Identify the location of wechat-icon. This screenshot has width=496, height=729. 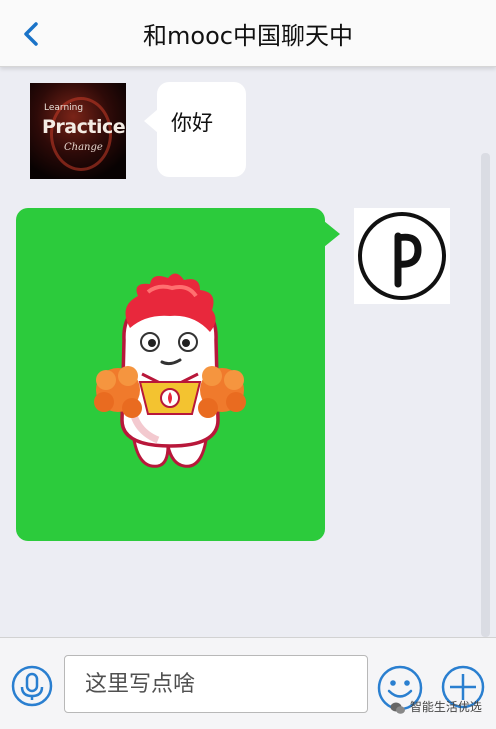
(397, 708).